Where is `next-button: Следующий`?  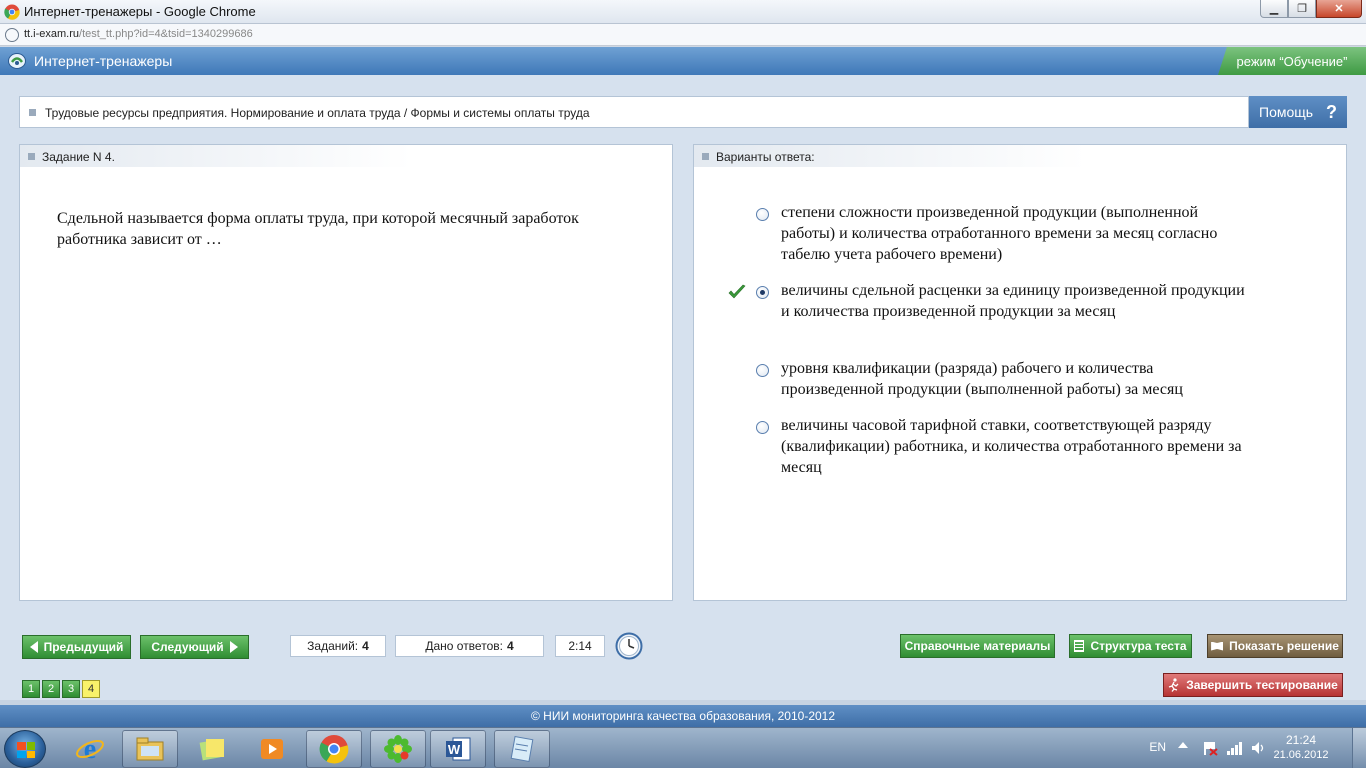
next-button: Следующий is located at coordinates (194, 647).